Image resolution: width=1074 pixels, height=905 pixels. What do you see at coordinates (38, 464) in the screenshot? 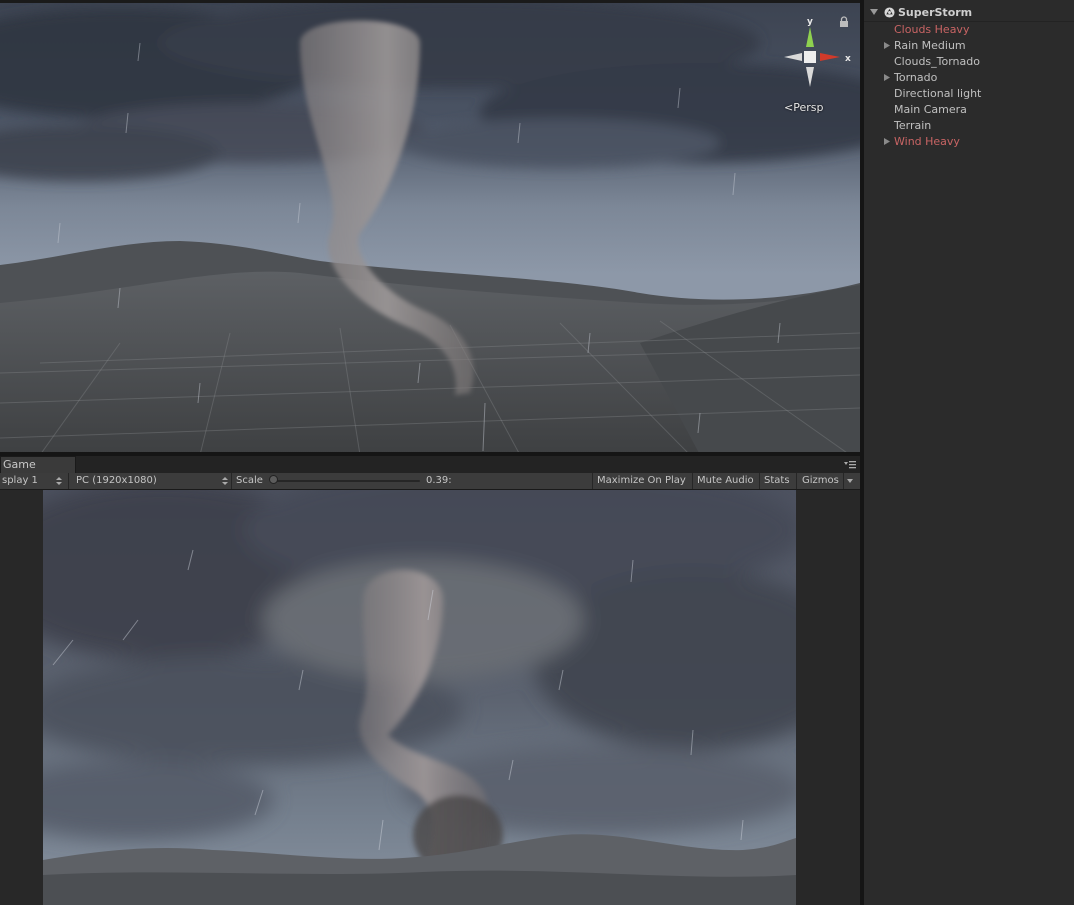
I see `tab-game: Game` at bounding box center [38, 464].